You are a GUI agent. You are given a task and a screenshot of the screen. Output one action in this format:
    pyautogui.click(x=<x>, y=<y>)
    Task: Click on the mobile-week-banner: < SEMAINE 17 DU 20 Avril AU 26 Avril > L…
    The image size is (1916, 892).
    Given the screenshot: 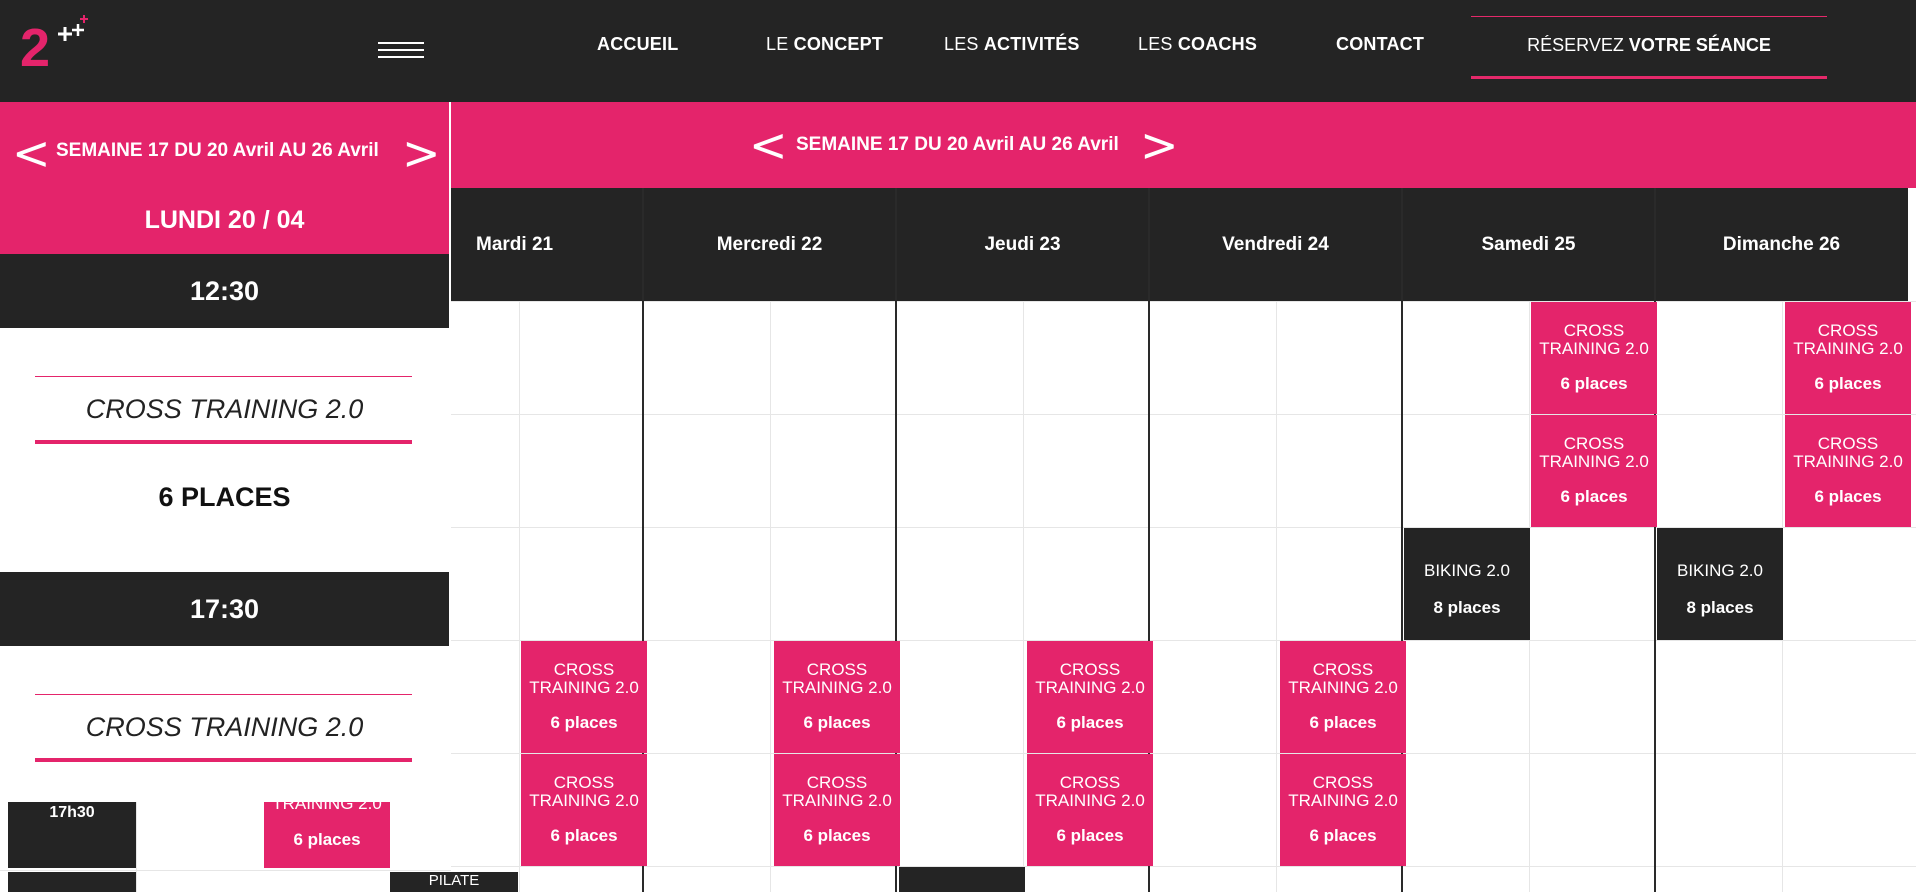 What is the action you would take?
    pyautogui.click(x=224, y=178)
    